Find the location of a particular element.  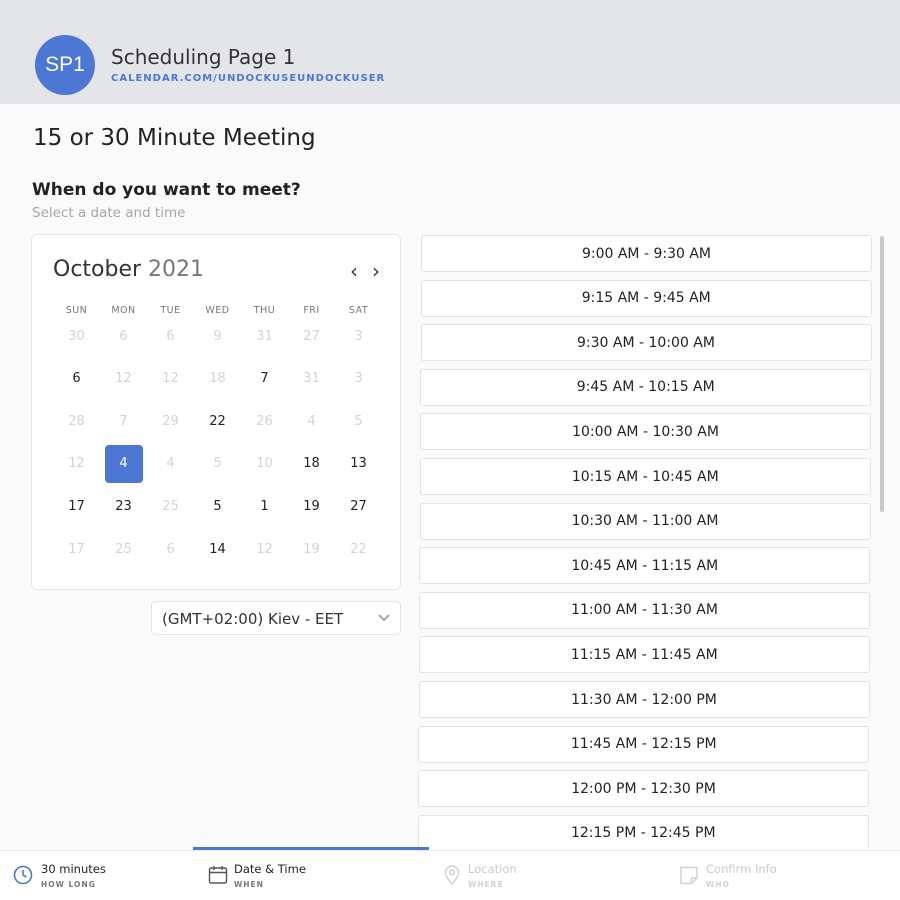

chevron-right-icon: › is located at coordinates (376, 271).